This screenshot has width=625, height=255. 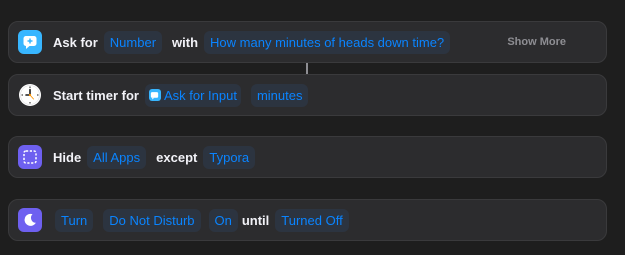 I want to click on hide-action-row: Hide All Apps except Typora, so click(x=156, y=157).